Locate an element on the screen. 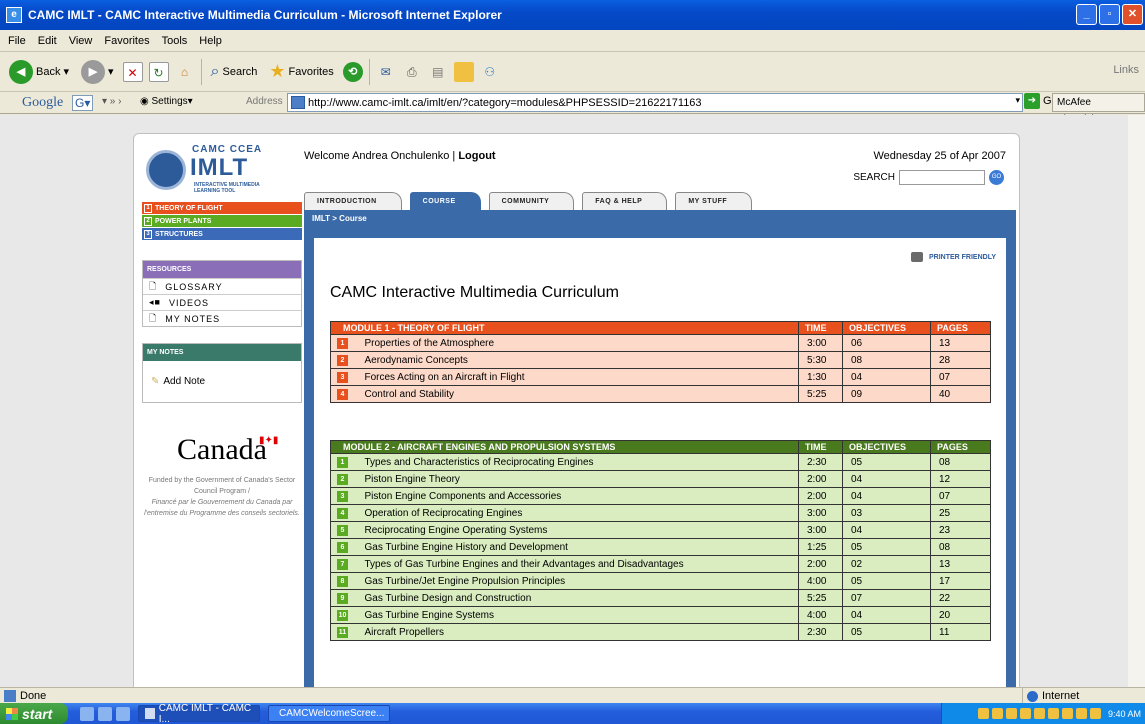 The image size is (1145, 724). lesson-row: 2 Piston Engine Theory 2:00 04 12 is located at coordinates (660, 479).